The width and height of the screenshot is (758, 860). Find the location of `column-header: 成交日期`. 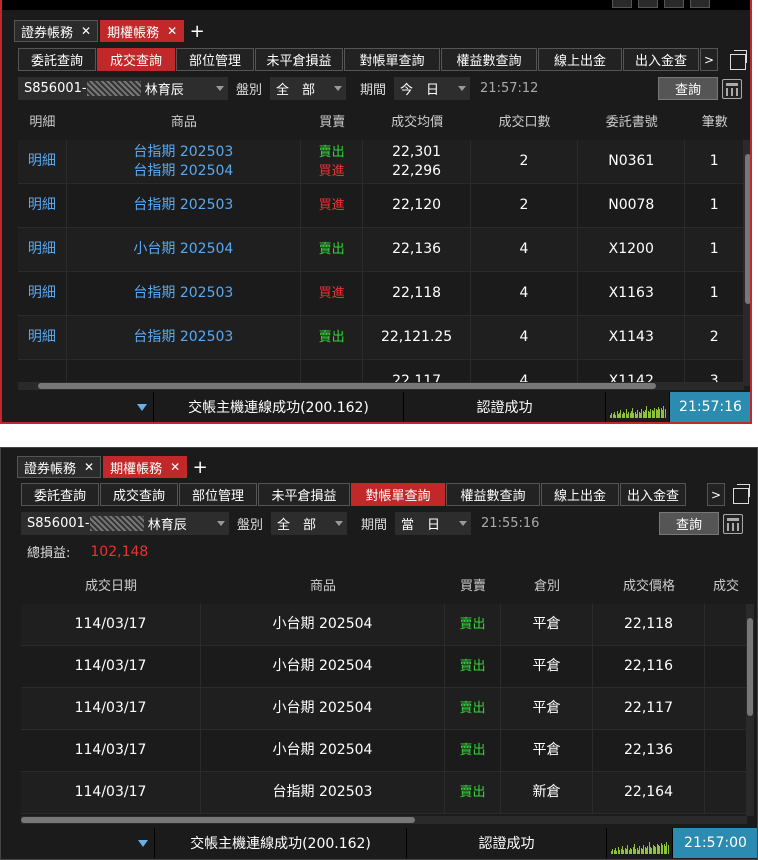

column-header: 成交日期 is located at coordinates (111, 584).